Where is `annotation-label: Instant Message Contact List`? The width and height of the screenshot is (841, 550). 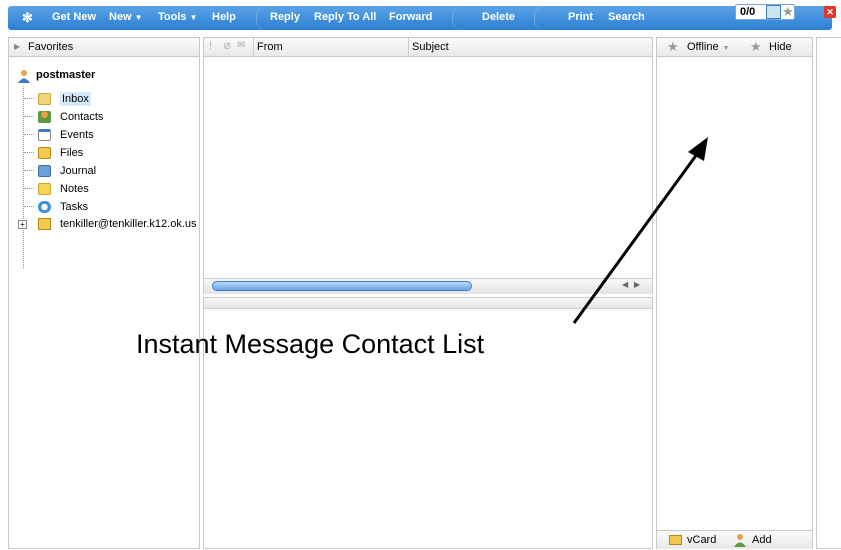 annotation-label: Instant Message Contact List is located at coordinates (310, 344).